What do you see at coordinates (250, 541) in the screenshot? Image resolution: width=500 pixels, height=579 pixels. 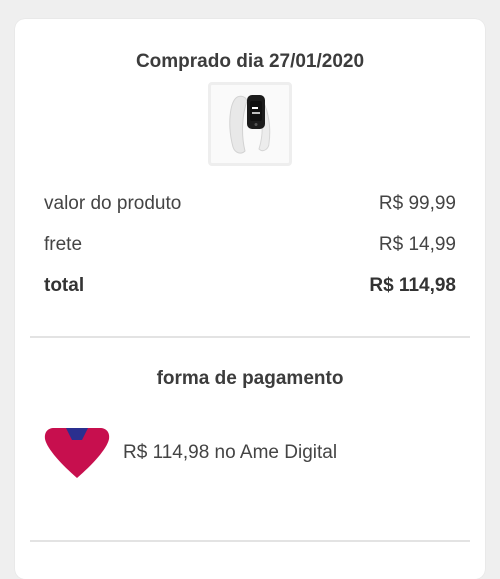 I see `section-divider-bottom` at bounding box center [250, 541].